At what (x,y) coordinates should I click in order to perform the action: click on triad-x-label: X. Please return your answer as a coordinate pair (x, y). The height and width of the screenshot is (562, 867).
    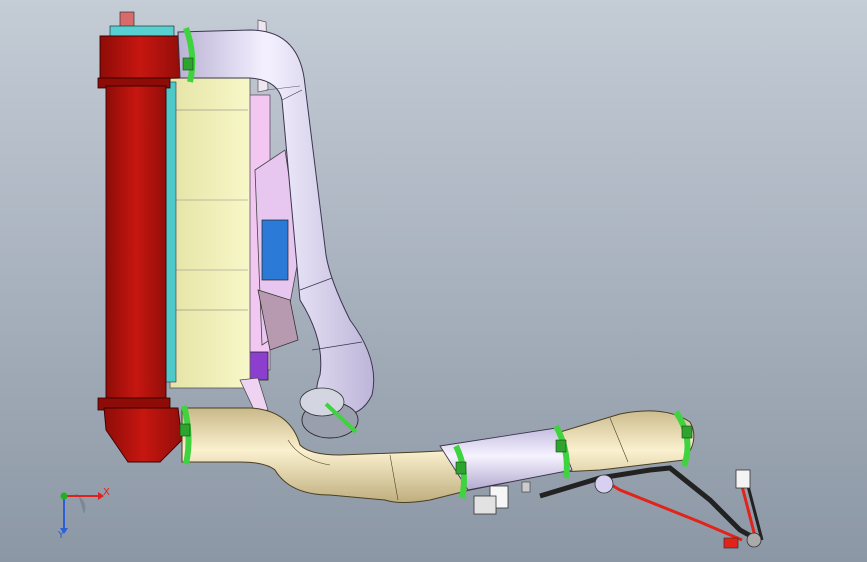
    Looking at the image, I should click on (106, 492).